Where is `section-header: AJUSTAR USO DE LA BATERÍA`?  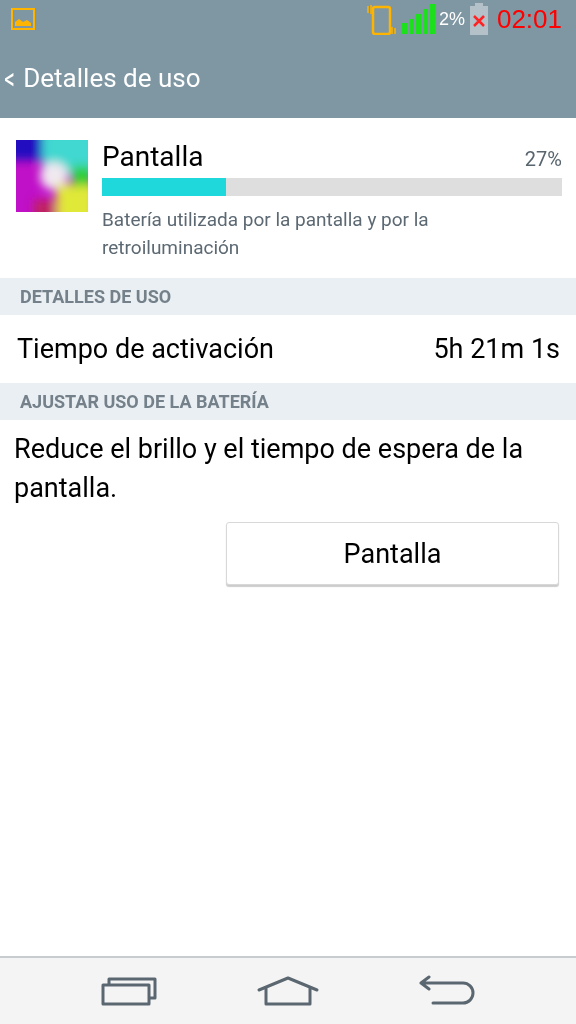 section-header: AJUSTAR USO DE LA BATERÍA is located at coordinates (288, 401).